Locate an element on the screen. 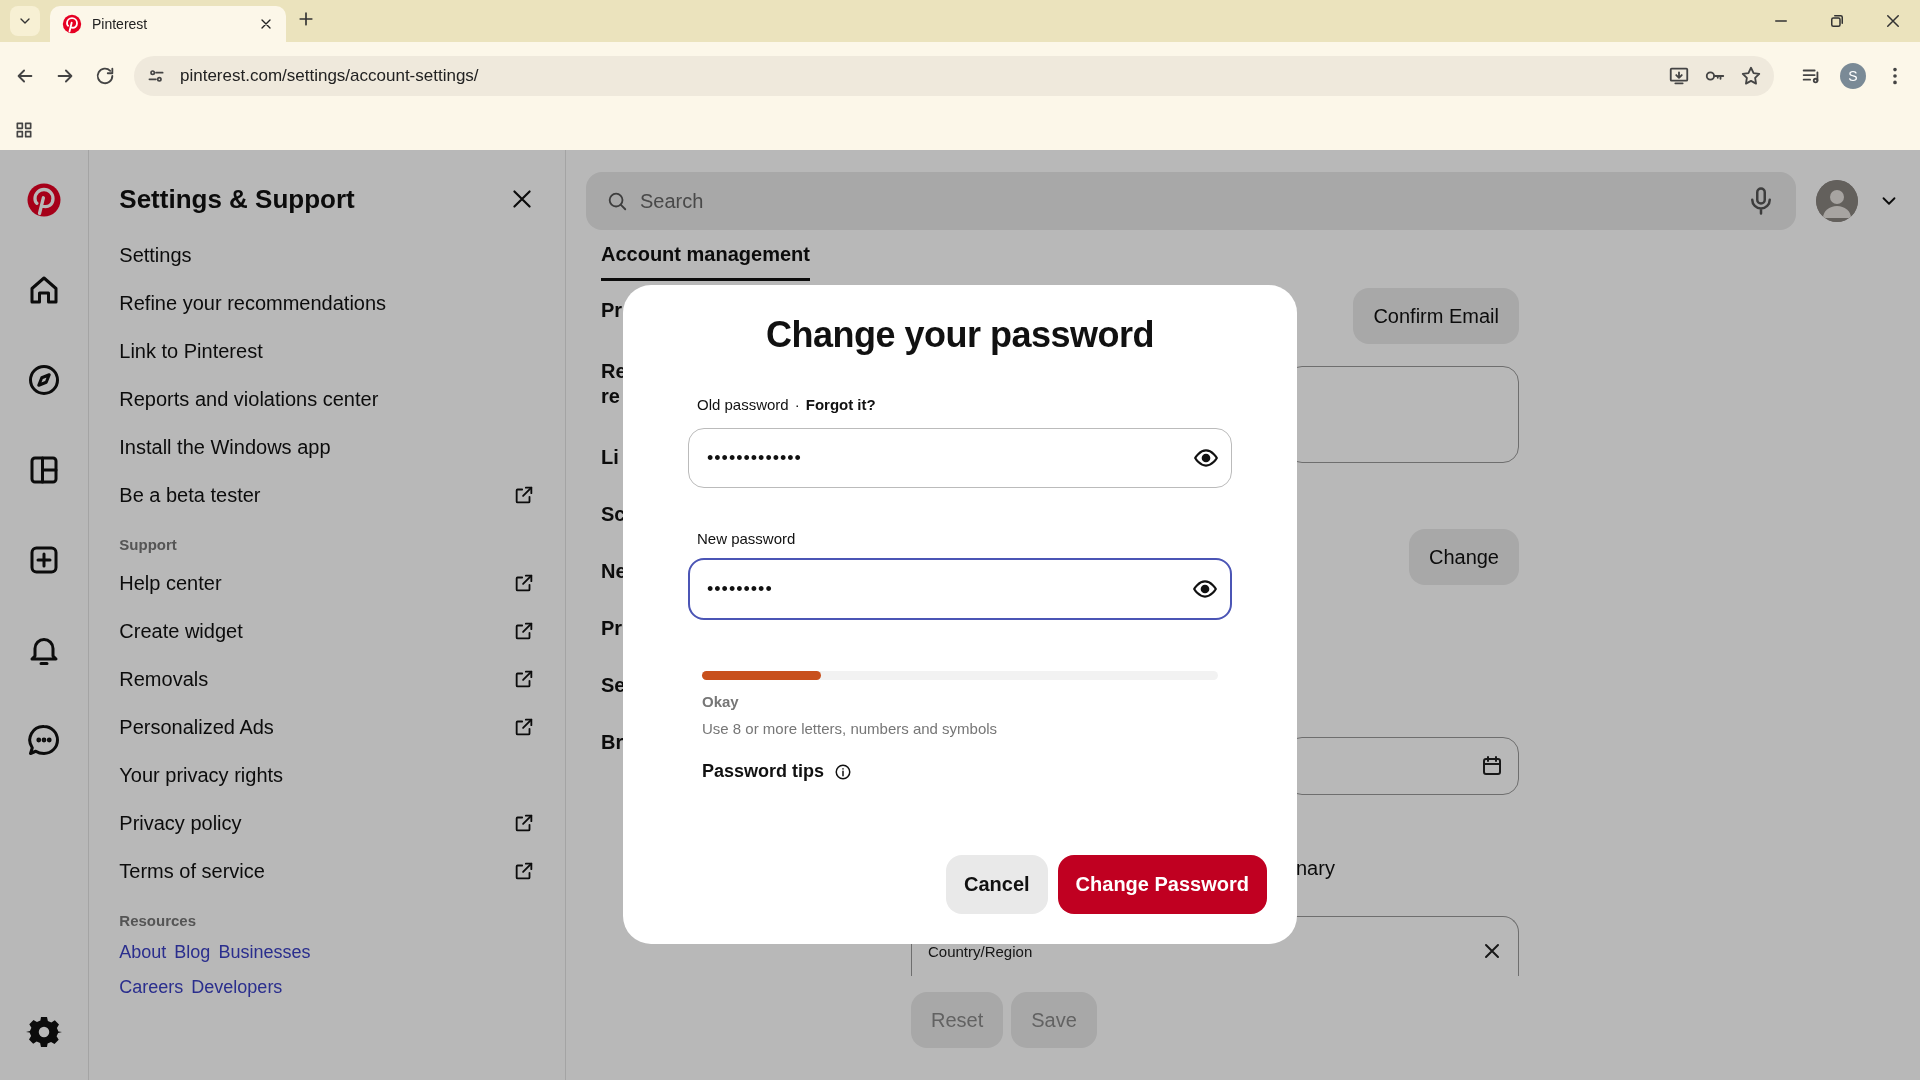  menu-item: Settings is located at coordinates (327, 255).